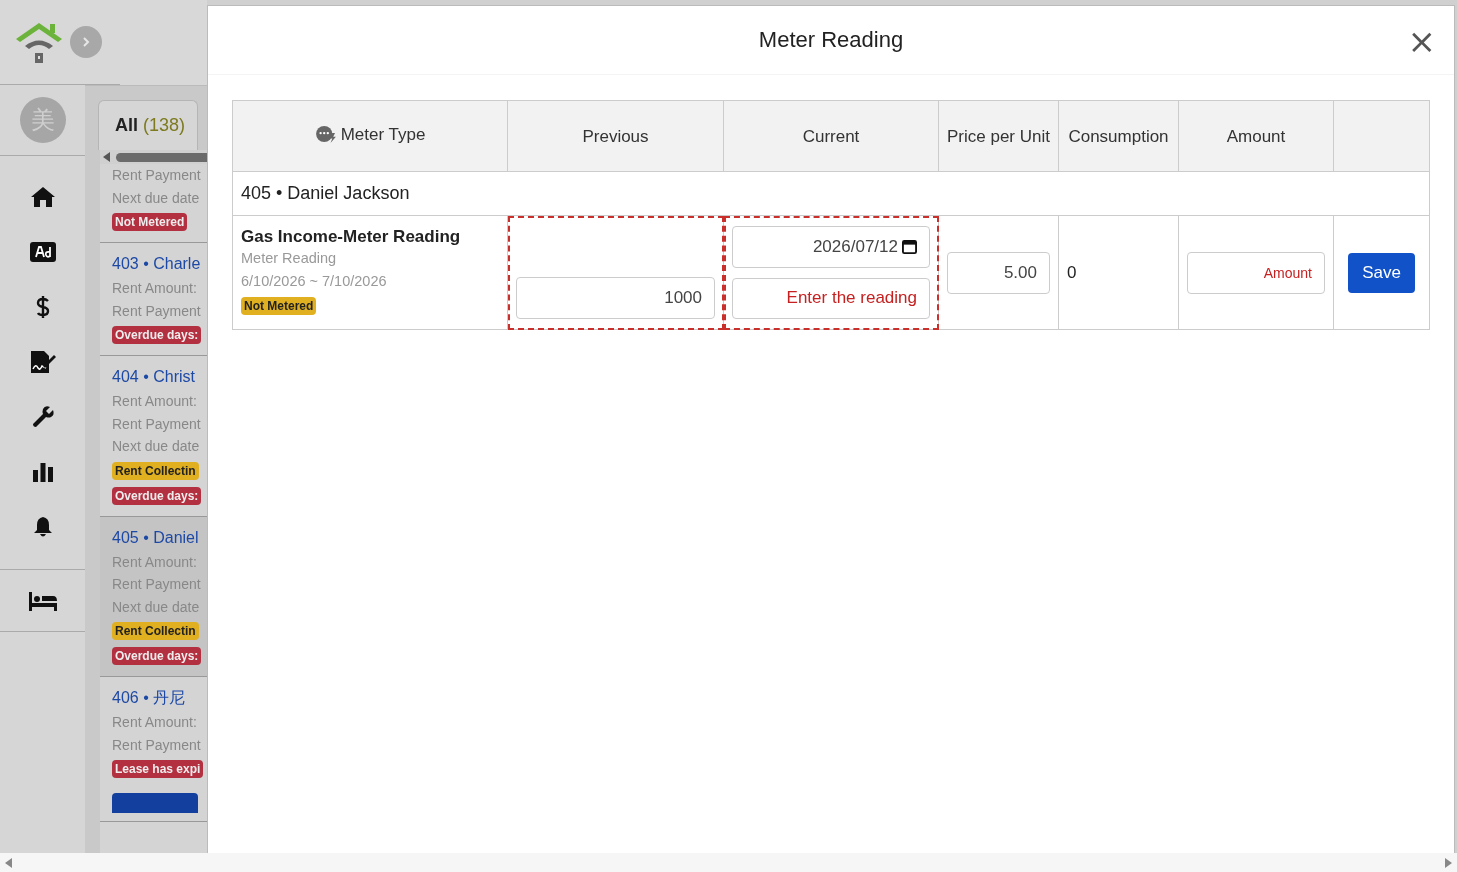 The width and height of the screenshot is (1457, 872). What do you see at coordinates (159, 262) in the screenshot?
I see `tenant-title: 403 • Charle` at bounding box center [159, 262].